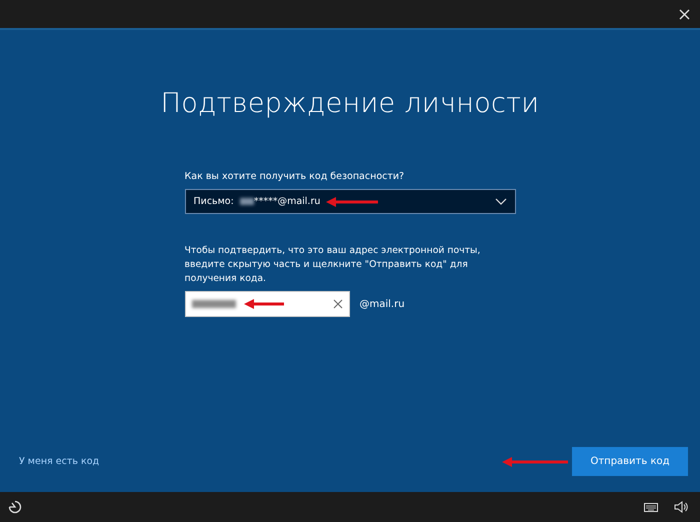 Image resolution: width=700 pixels, height=522 pixels. I want to click on clear-icon, so click(337, 304).